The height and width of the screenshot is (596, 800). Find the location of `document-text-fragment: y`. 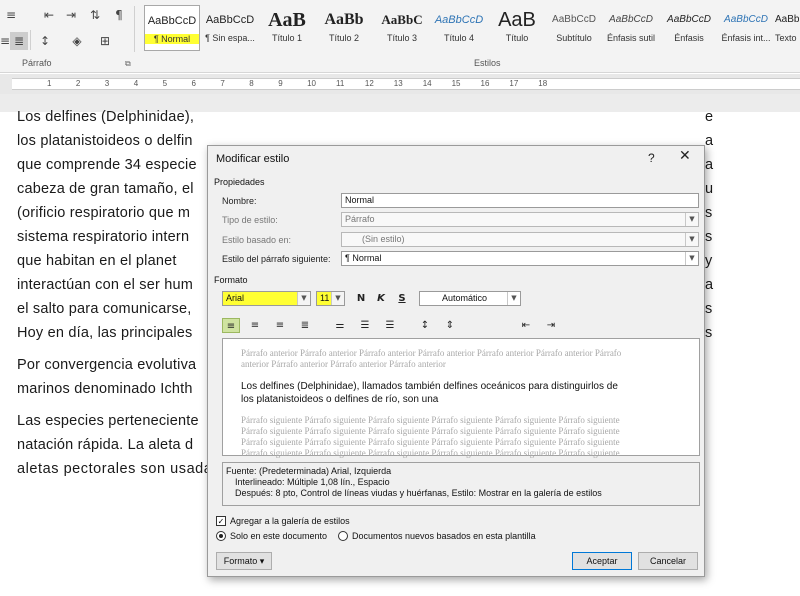

document-text-fragment: y is located at coordinates (709, 261).